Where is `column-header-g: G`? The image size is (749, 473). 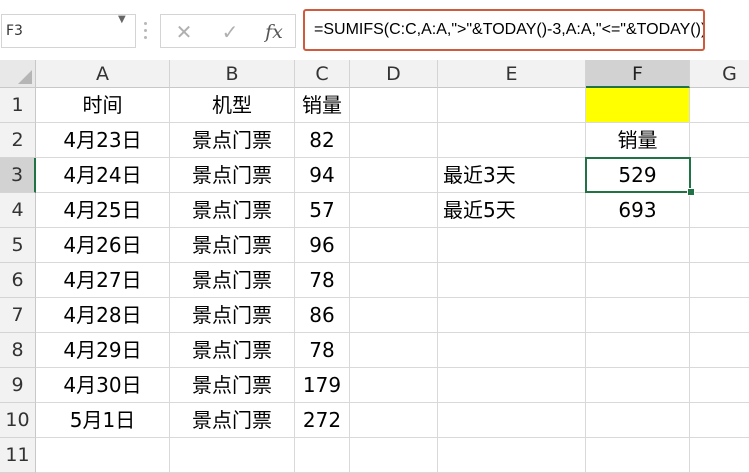 column-header-g: G is located at coordinates (719, 74).